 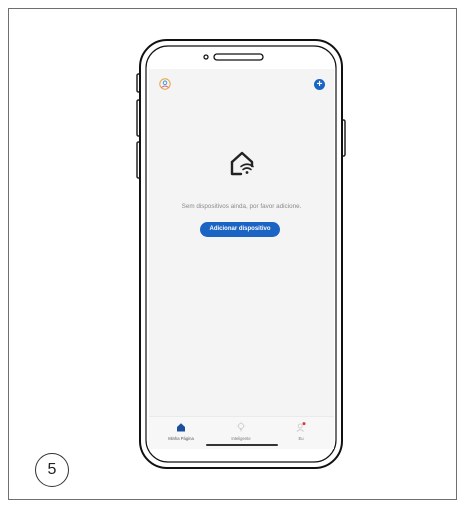 I want to click on tab-label: Eu, so click(x=301, y=438).